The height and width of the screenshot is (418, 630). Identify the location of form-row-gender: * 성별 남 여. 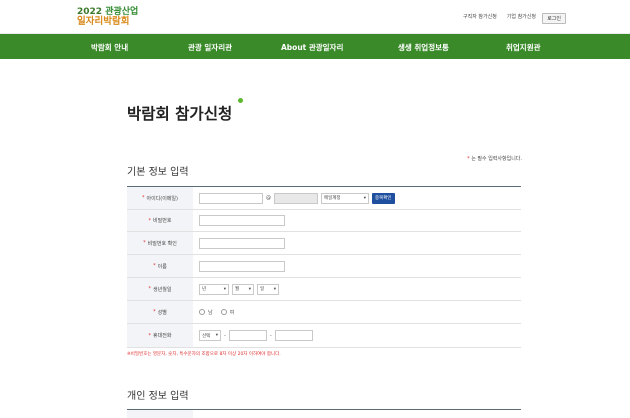
(324, 312).